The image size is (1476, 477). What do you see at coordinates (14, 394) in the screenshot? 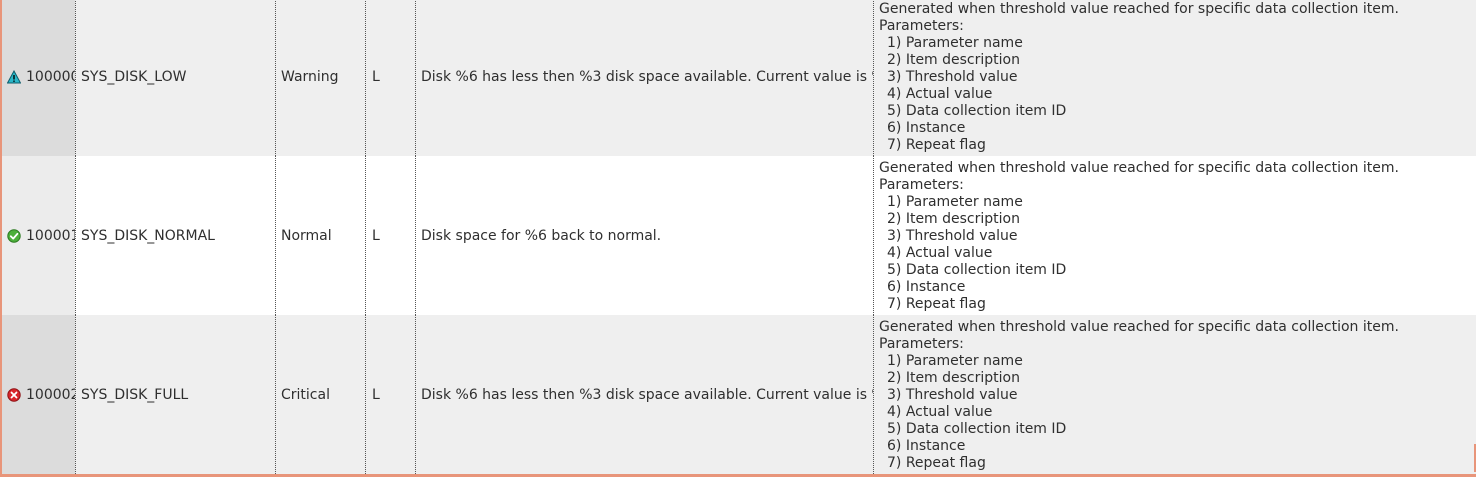
I see `critical-icon` at bounding box center [14, 394].